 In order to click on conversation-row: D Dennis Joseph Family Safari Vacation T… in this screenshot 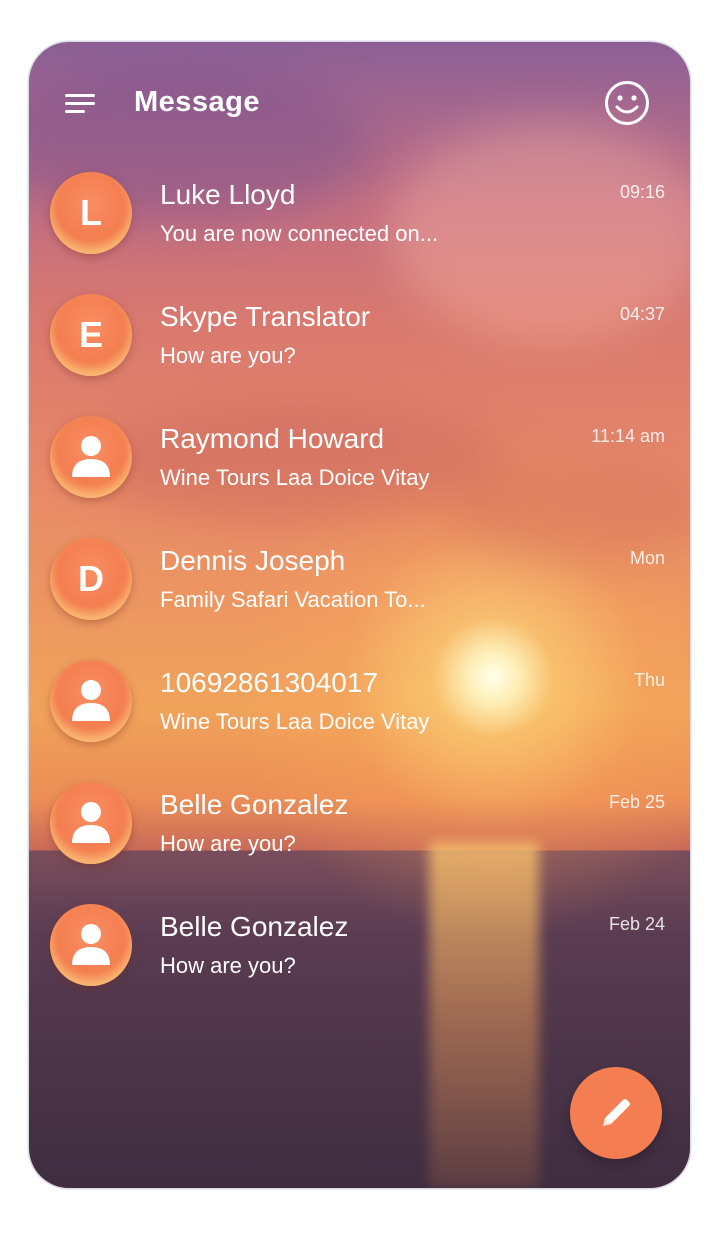, I will do `click(359, 597)`.